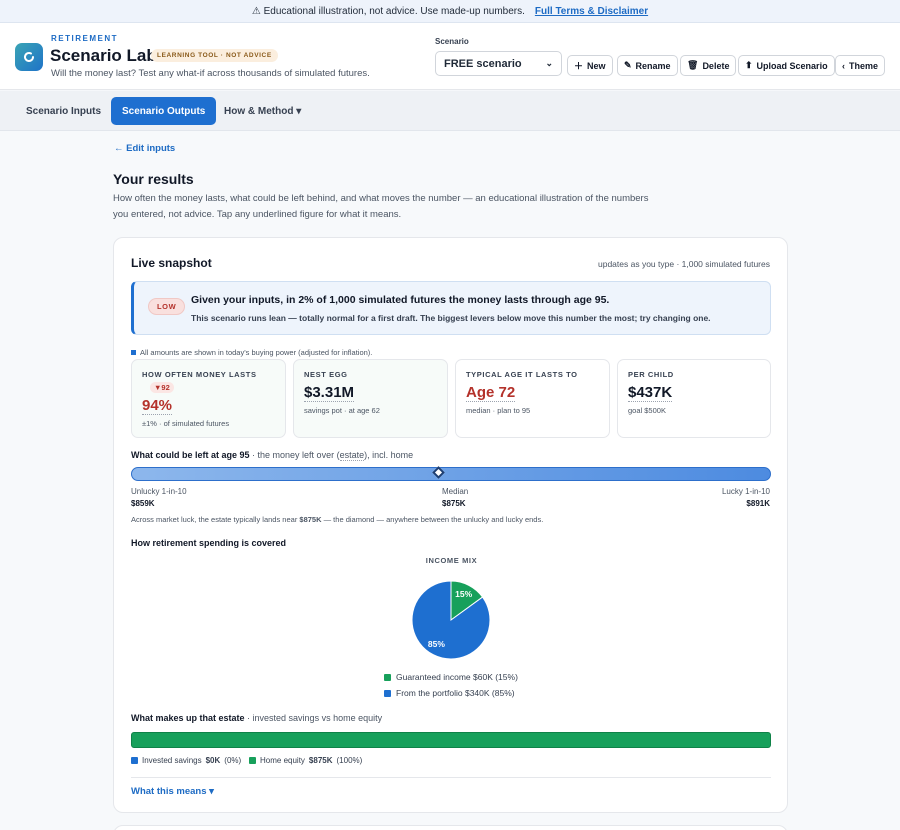 The image size is (900, 830). Describe the element at coordinates (162, 387) in the screenshot. I see `delta-badge: ▼92` at that location.